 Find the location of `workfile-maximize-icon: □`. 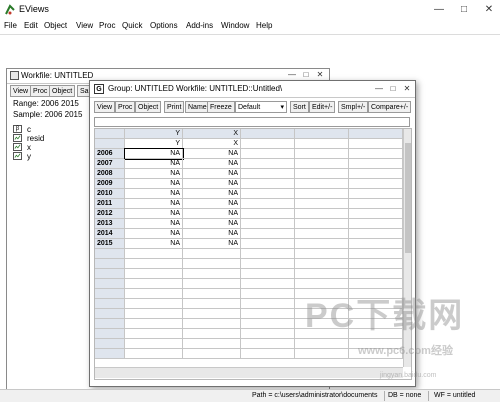

workfile-maximize-icon: □ is located at coordinates (306, 74).